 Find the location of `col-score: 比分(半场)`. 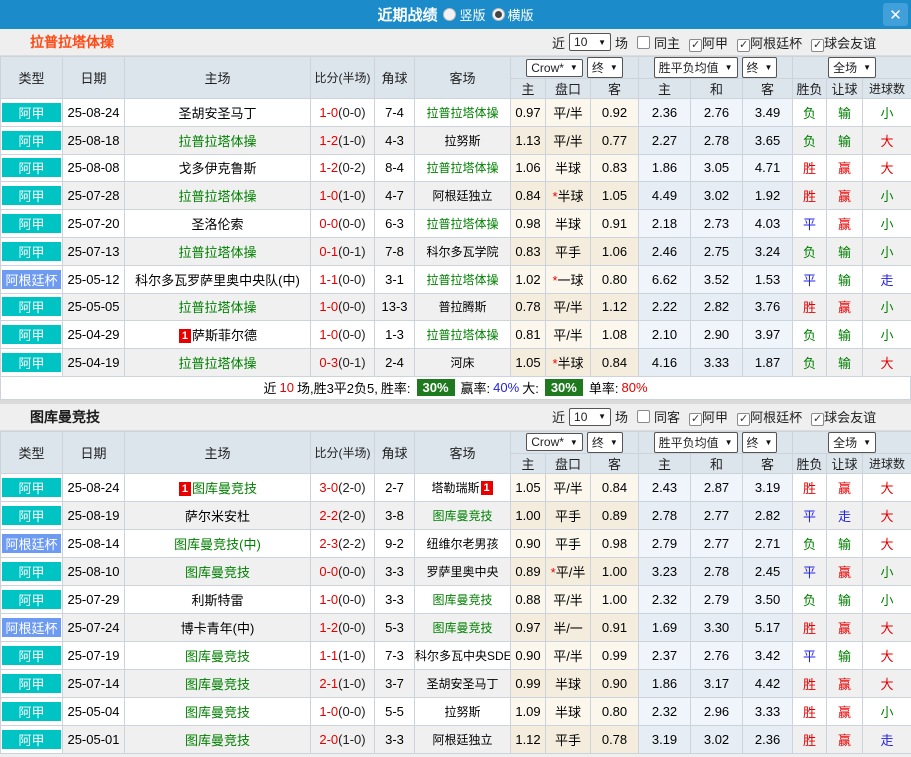

col-score: 比分(半场) is located at coordinates (343, 78).